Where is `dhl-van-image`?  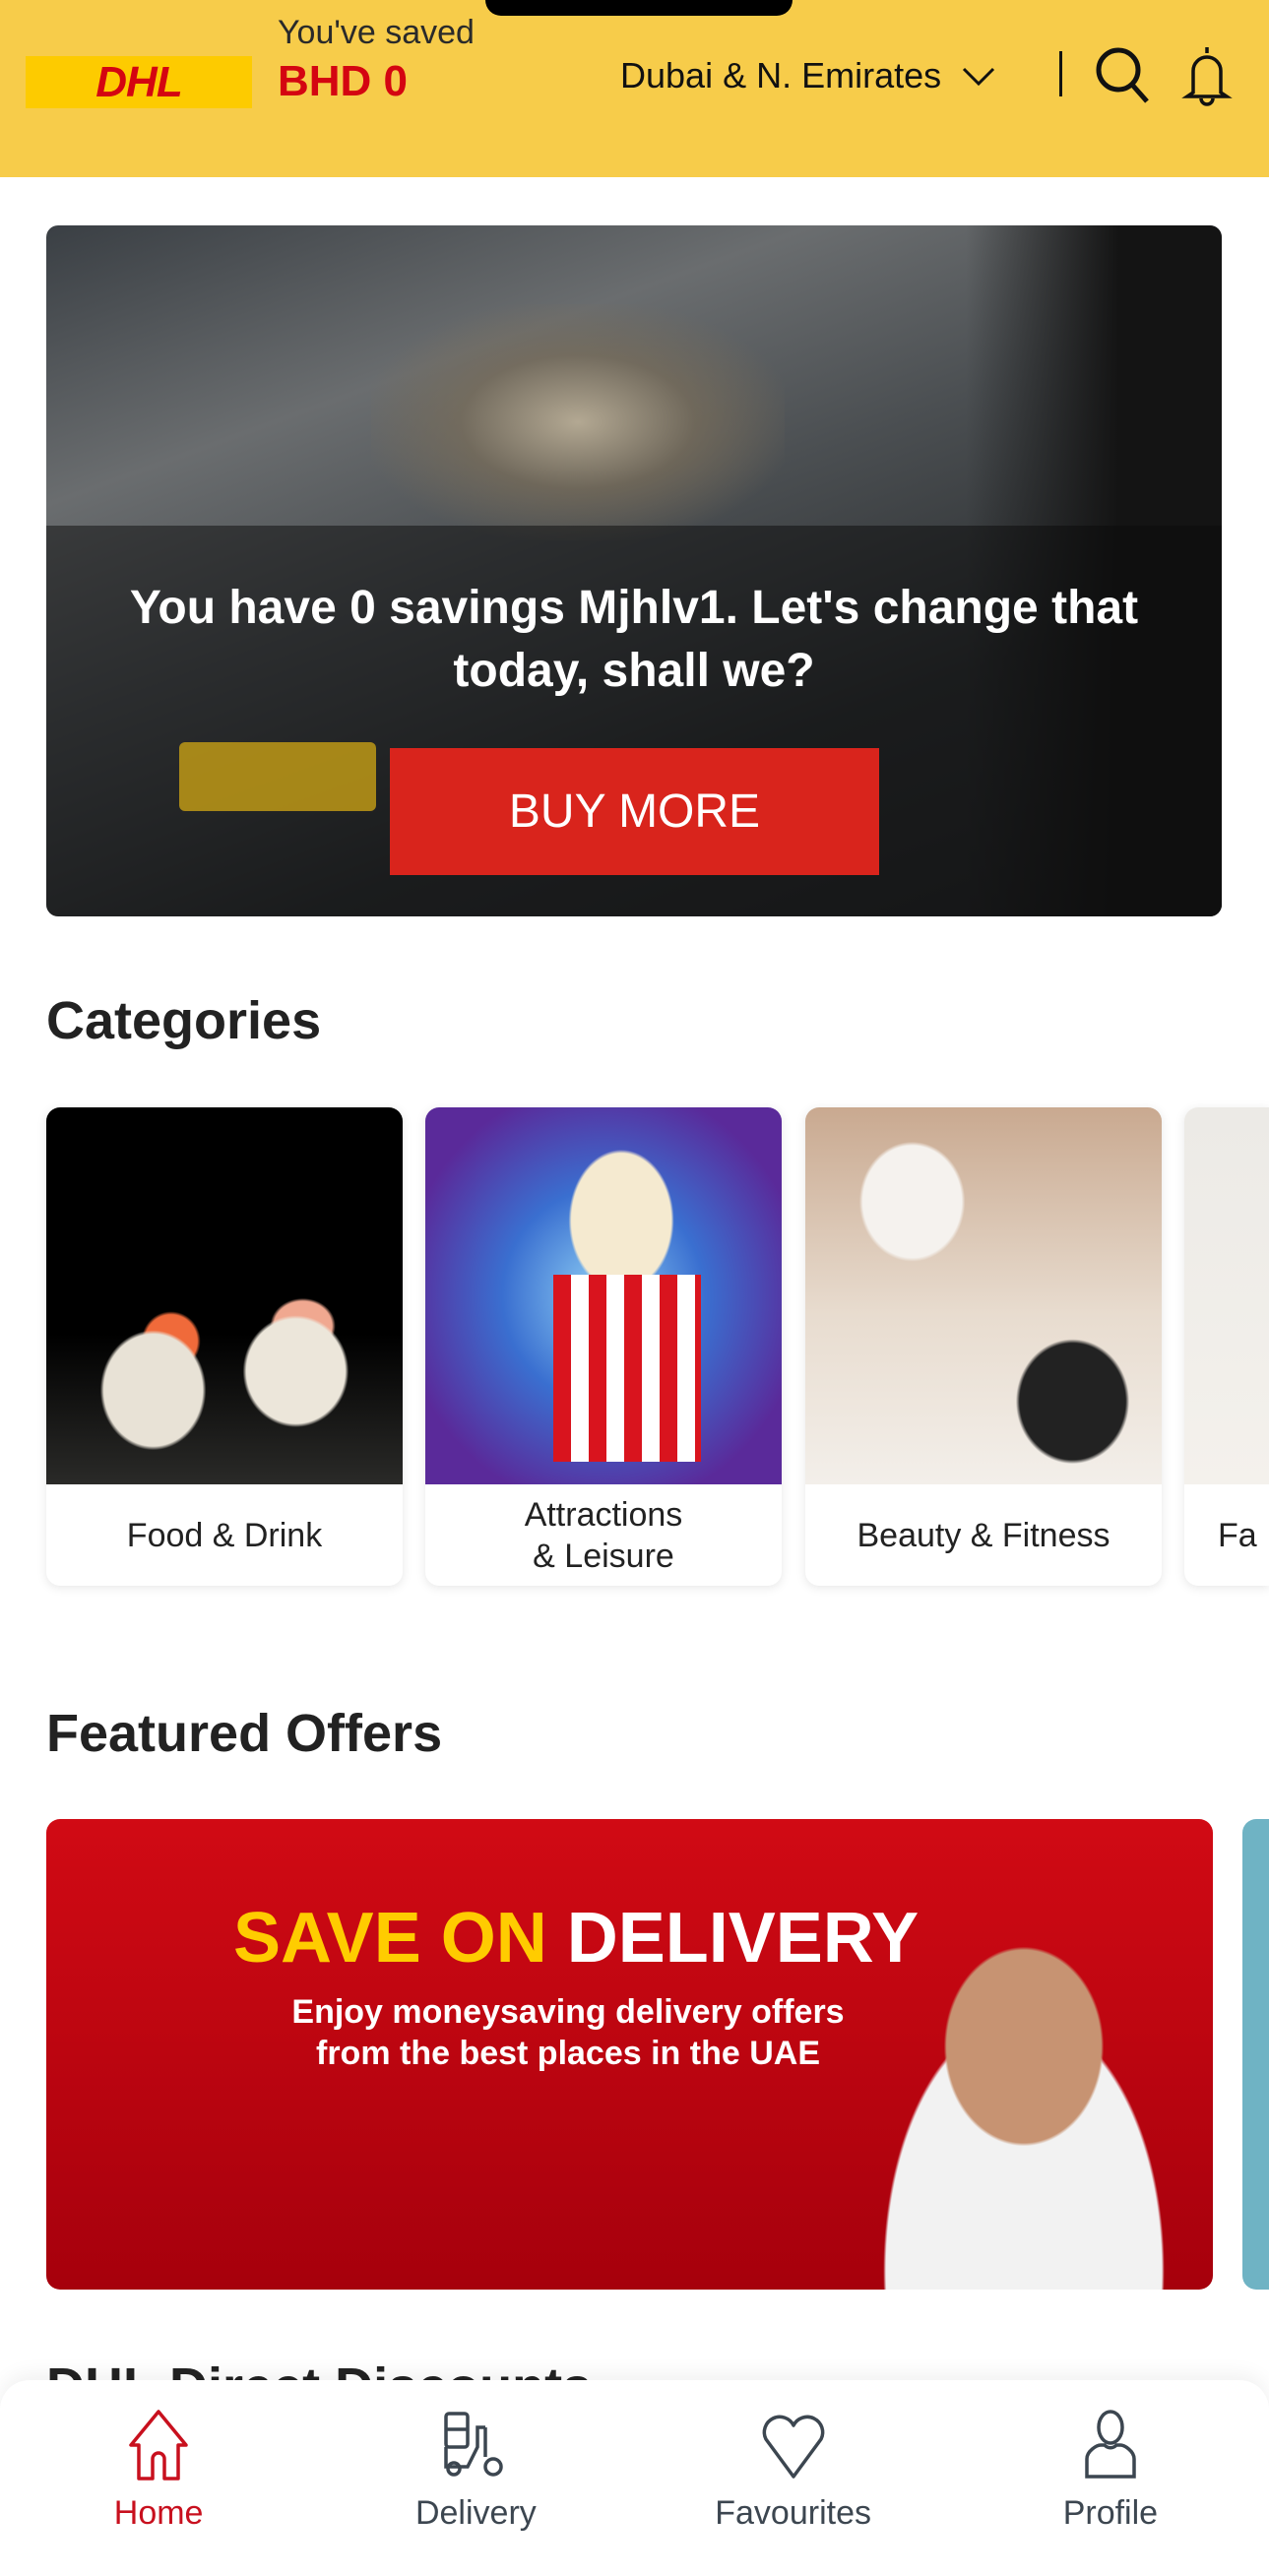
dhl-van-image is located at coordinates (277, 776).